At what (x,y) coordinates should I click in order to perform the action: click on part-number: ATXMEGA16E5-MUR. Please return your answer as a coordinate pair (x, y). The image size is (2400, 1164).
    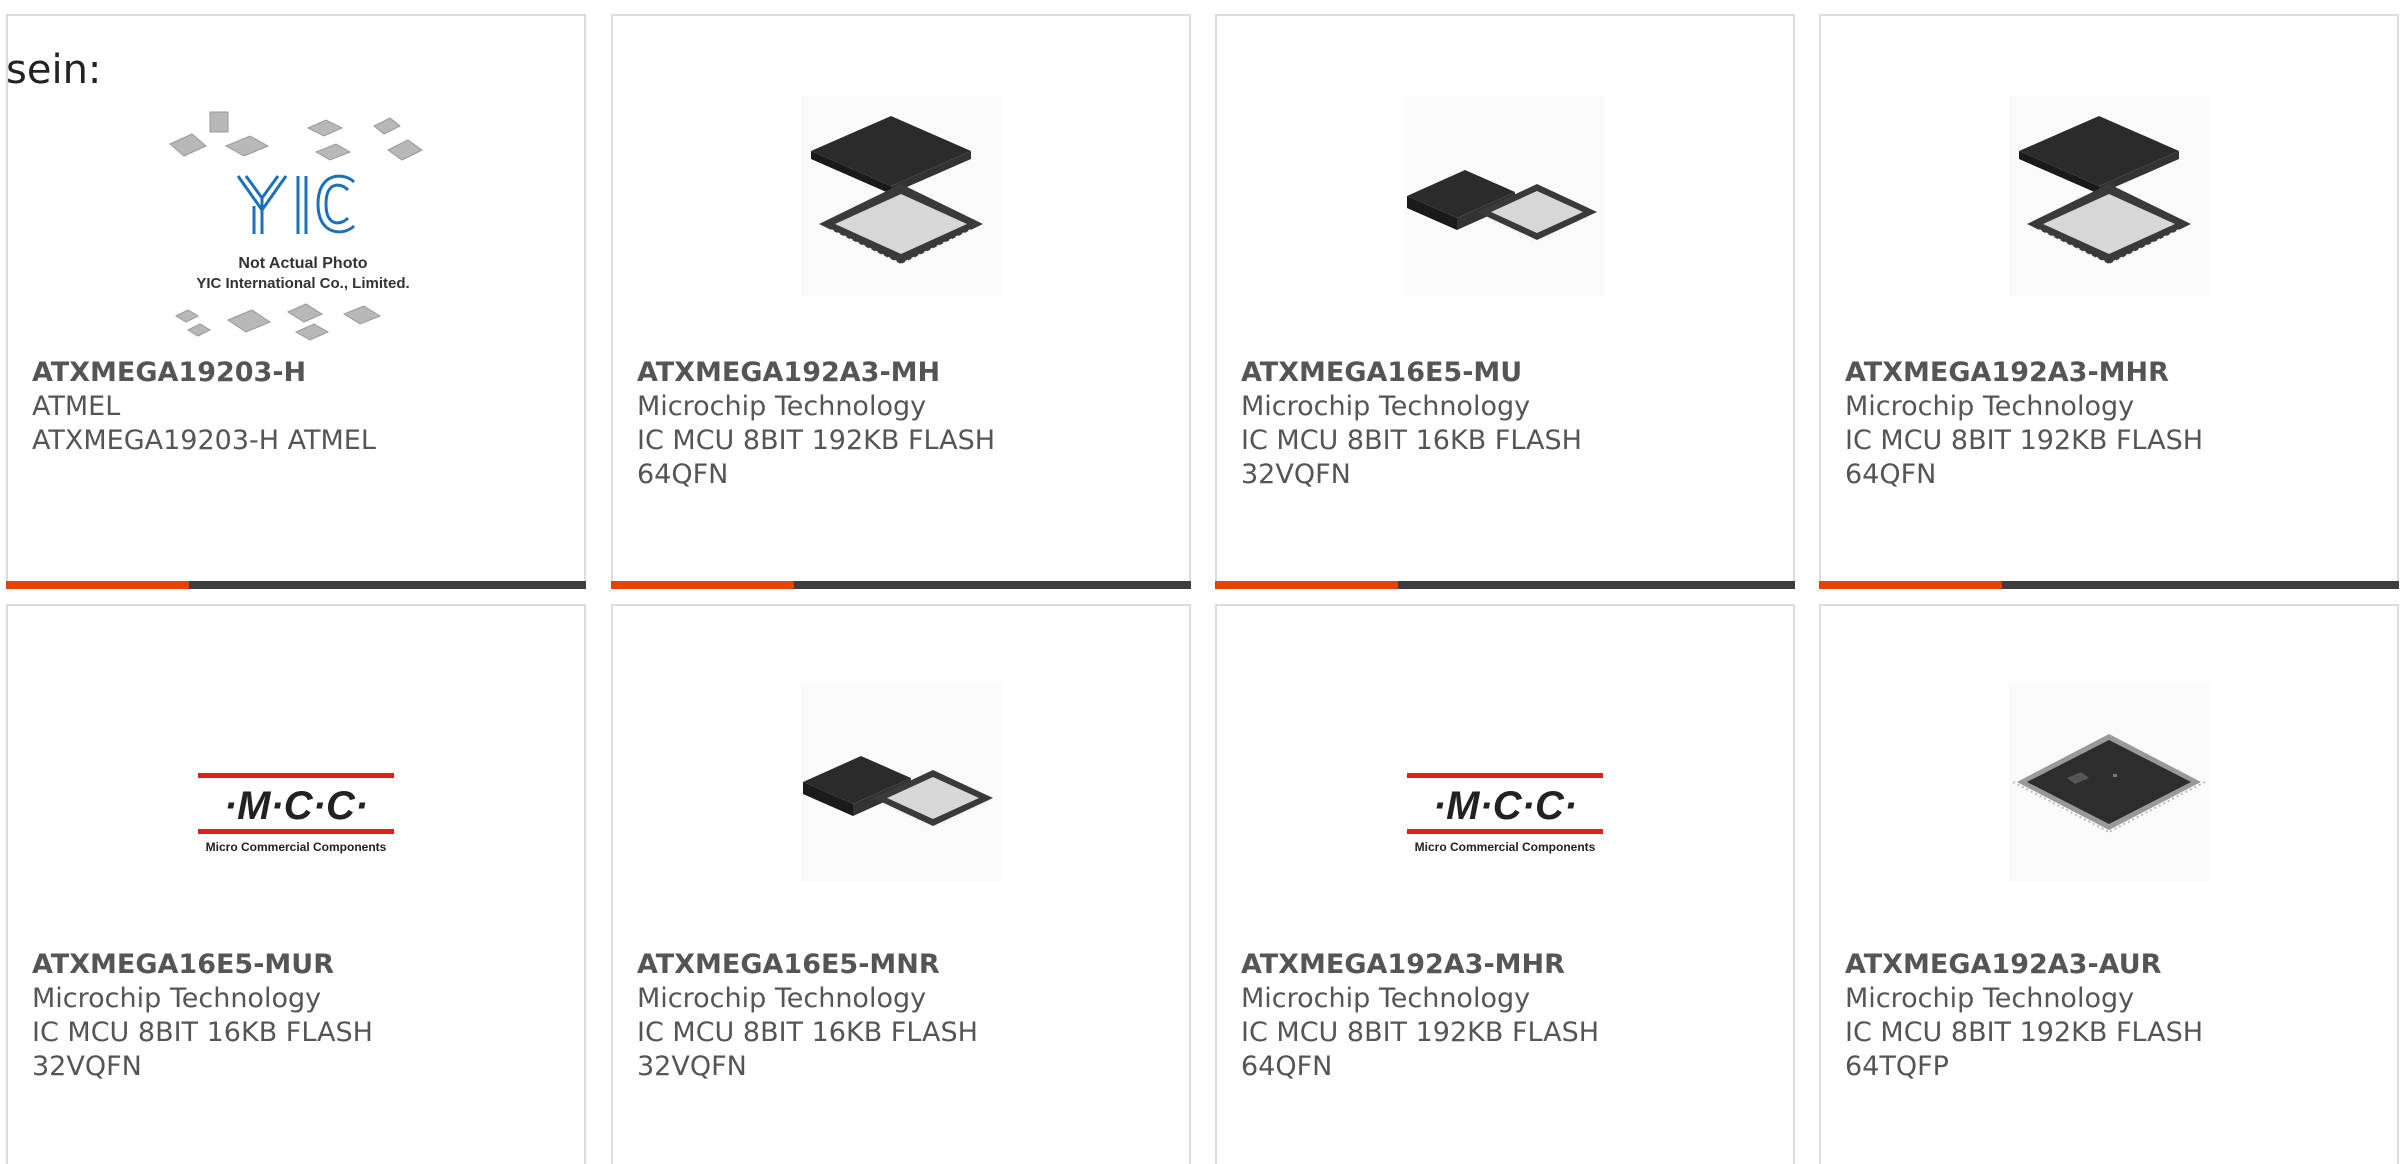
    Looking at the image, I should click on (292, 965).